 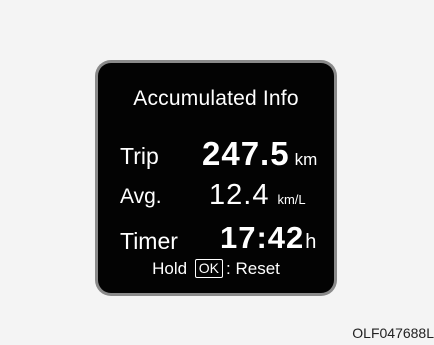 What do you see at coordinates (216, 98) in the screenshot?
I see `display-title: Accumulated Info` at bounding box center [216, 98].